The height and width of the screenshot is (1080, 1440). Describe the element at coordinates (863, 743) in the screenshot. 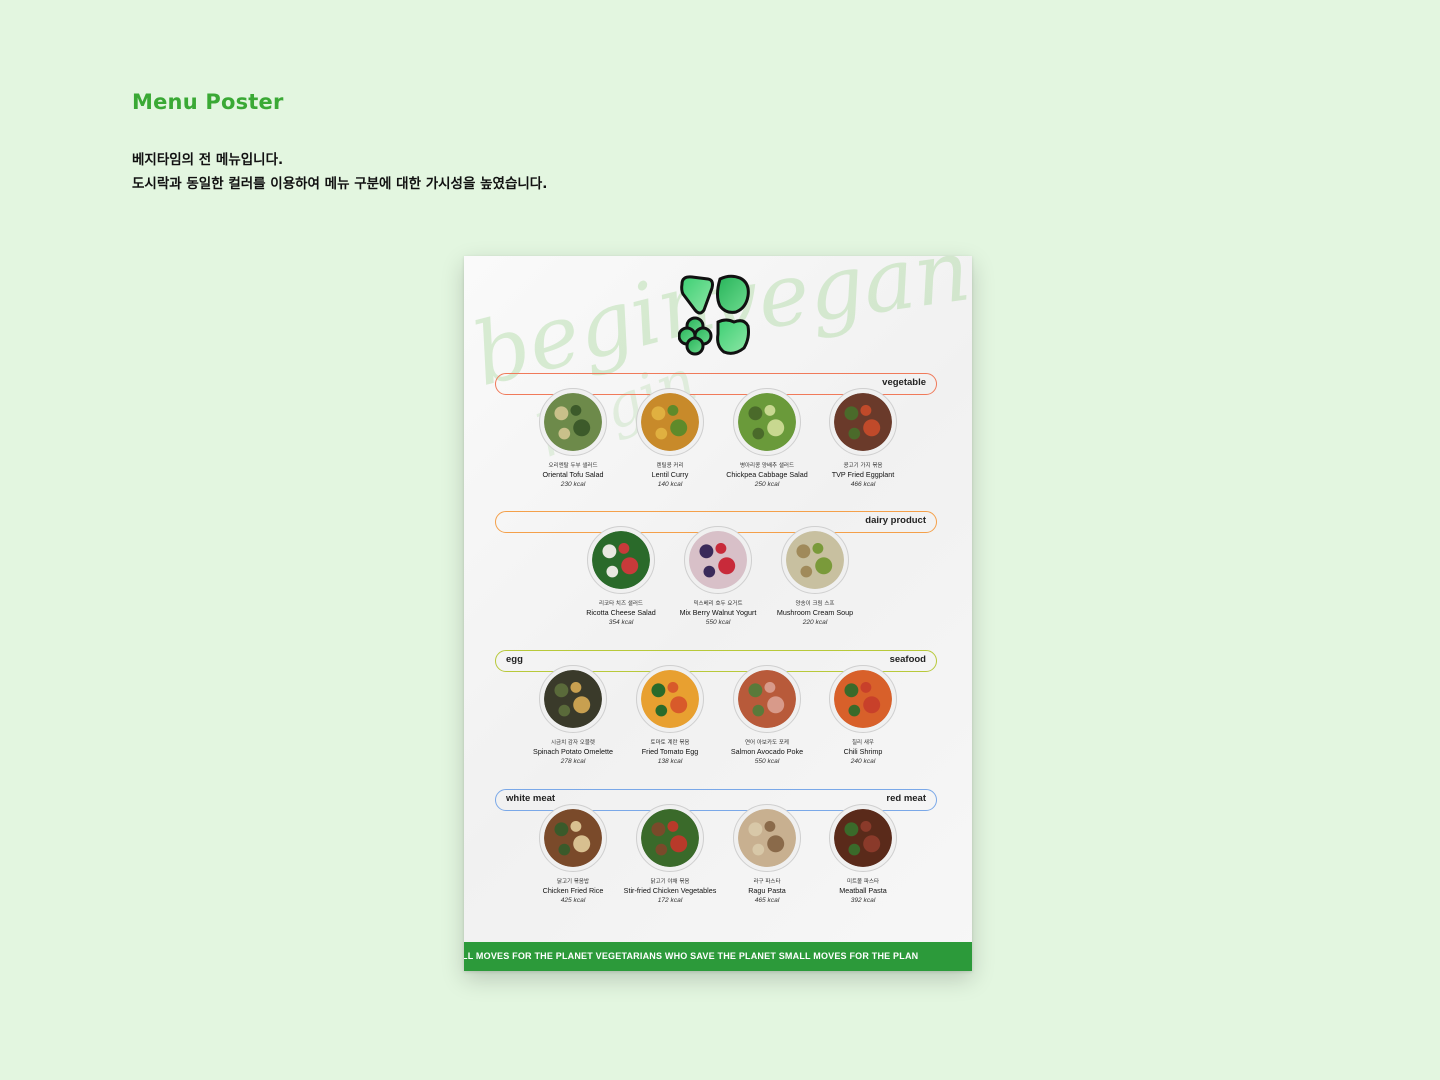

I see `menu-item-korean-name: 칠리 새우` at that location.